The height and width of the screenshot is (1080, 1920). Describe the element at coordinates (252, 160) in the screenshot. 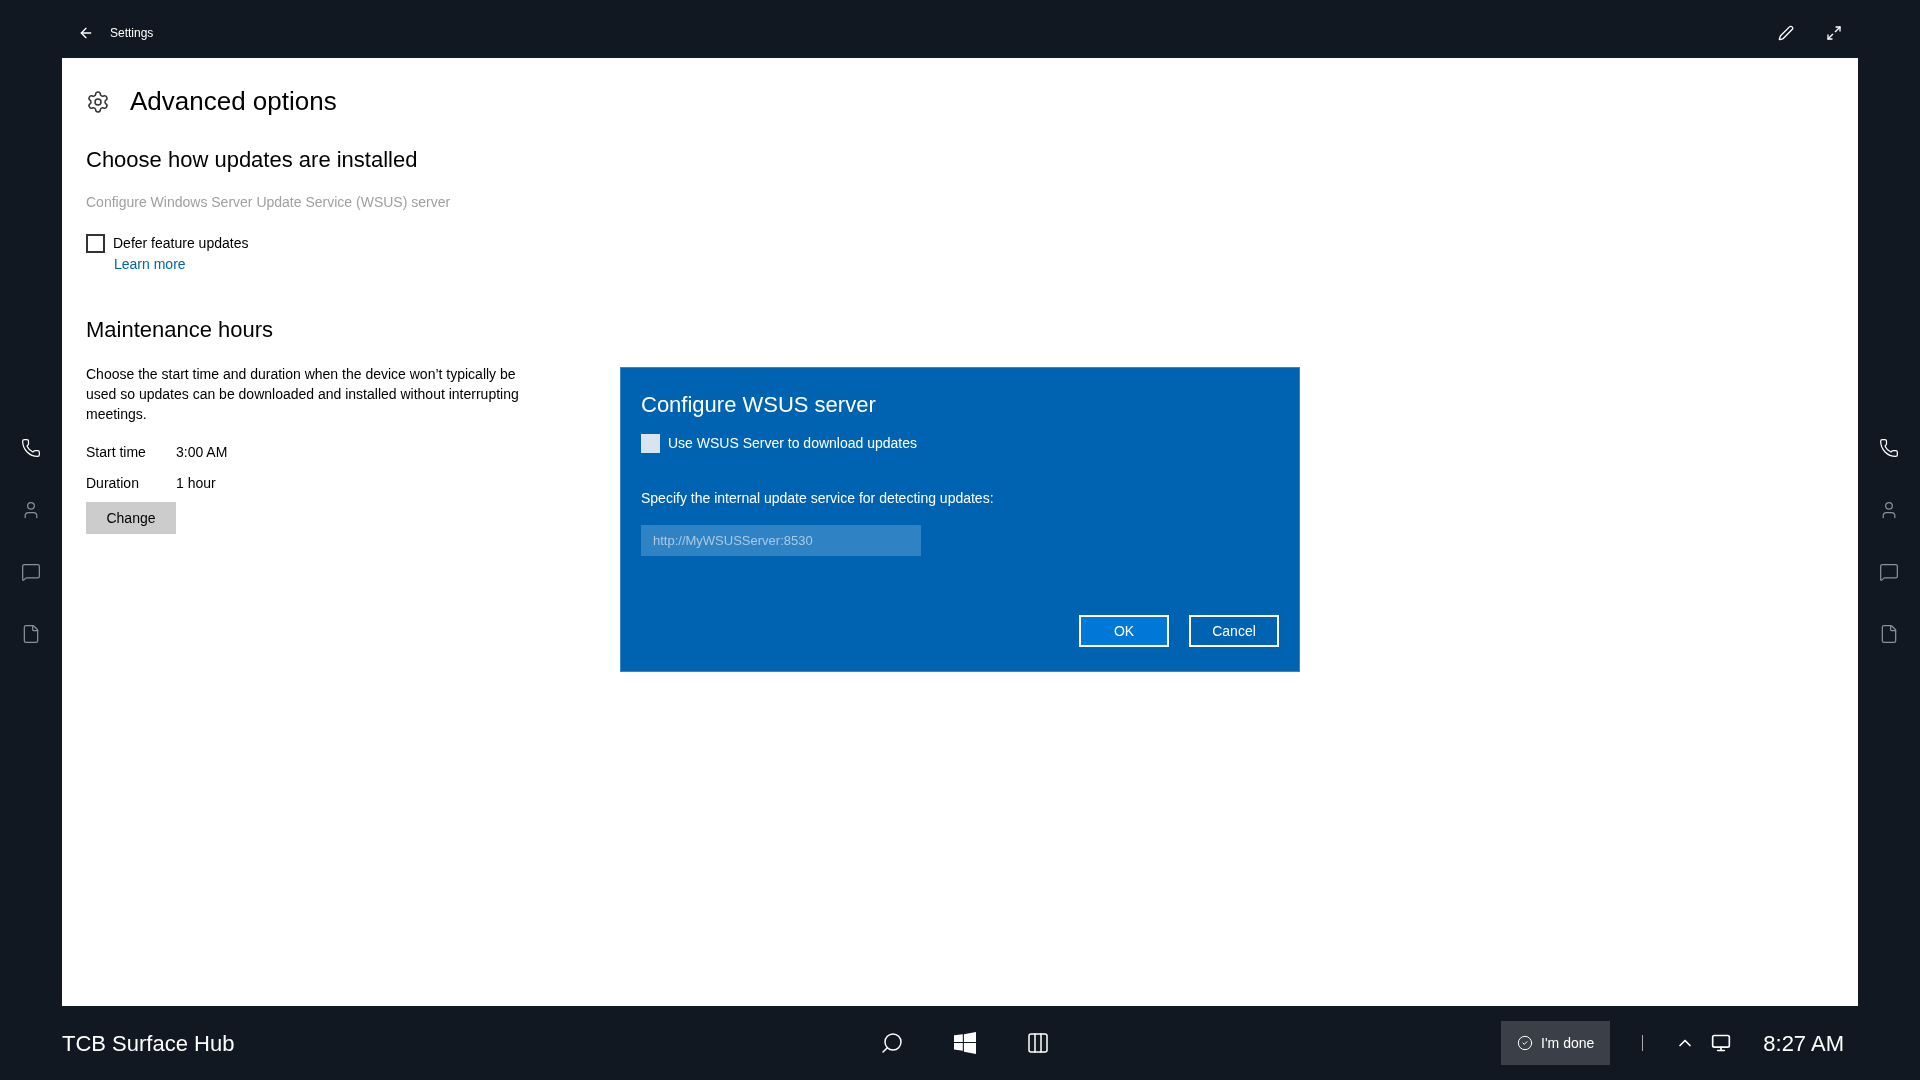

I see `section-heading: Choose how updates are installed` at that location.